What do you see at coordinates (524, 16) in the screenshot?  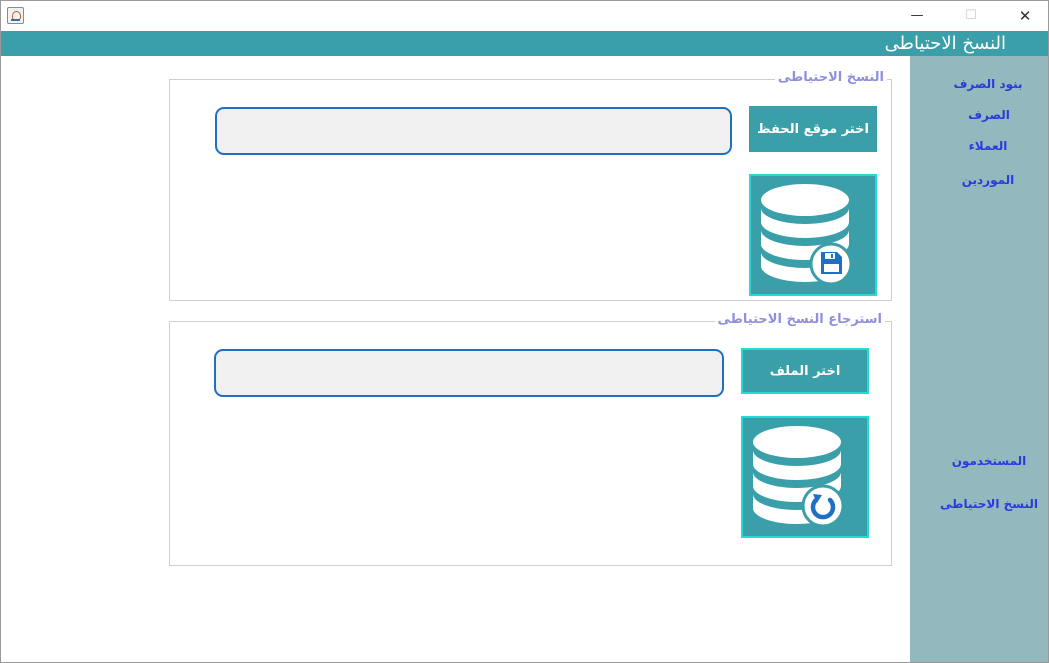 I see `title-bar: — ☐ ✕` at bounding box center [524, 16].